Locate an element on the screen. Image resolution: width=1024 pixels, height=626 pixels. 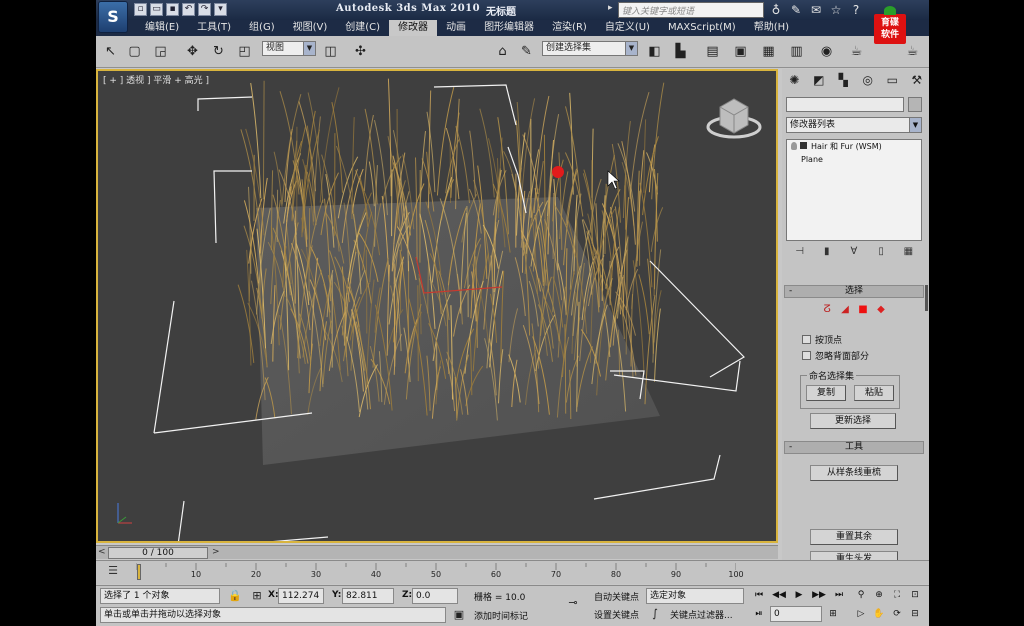
orbit-icon: ⟳ is located at coordinates (897, 614).